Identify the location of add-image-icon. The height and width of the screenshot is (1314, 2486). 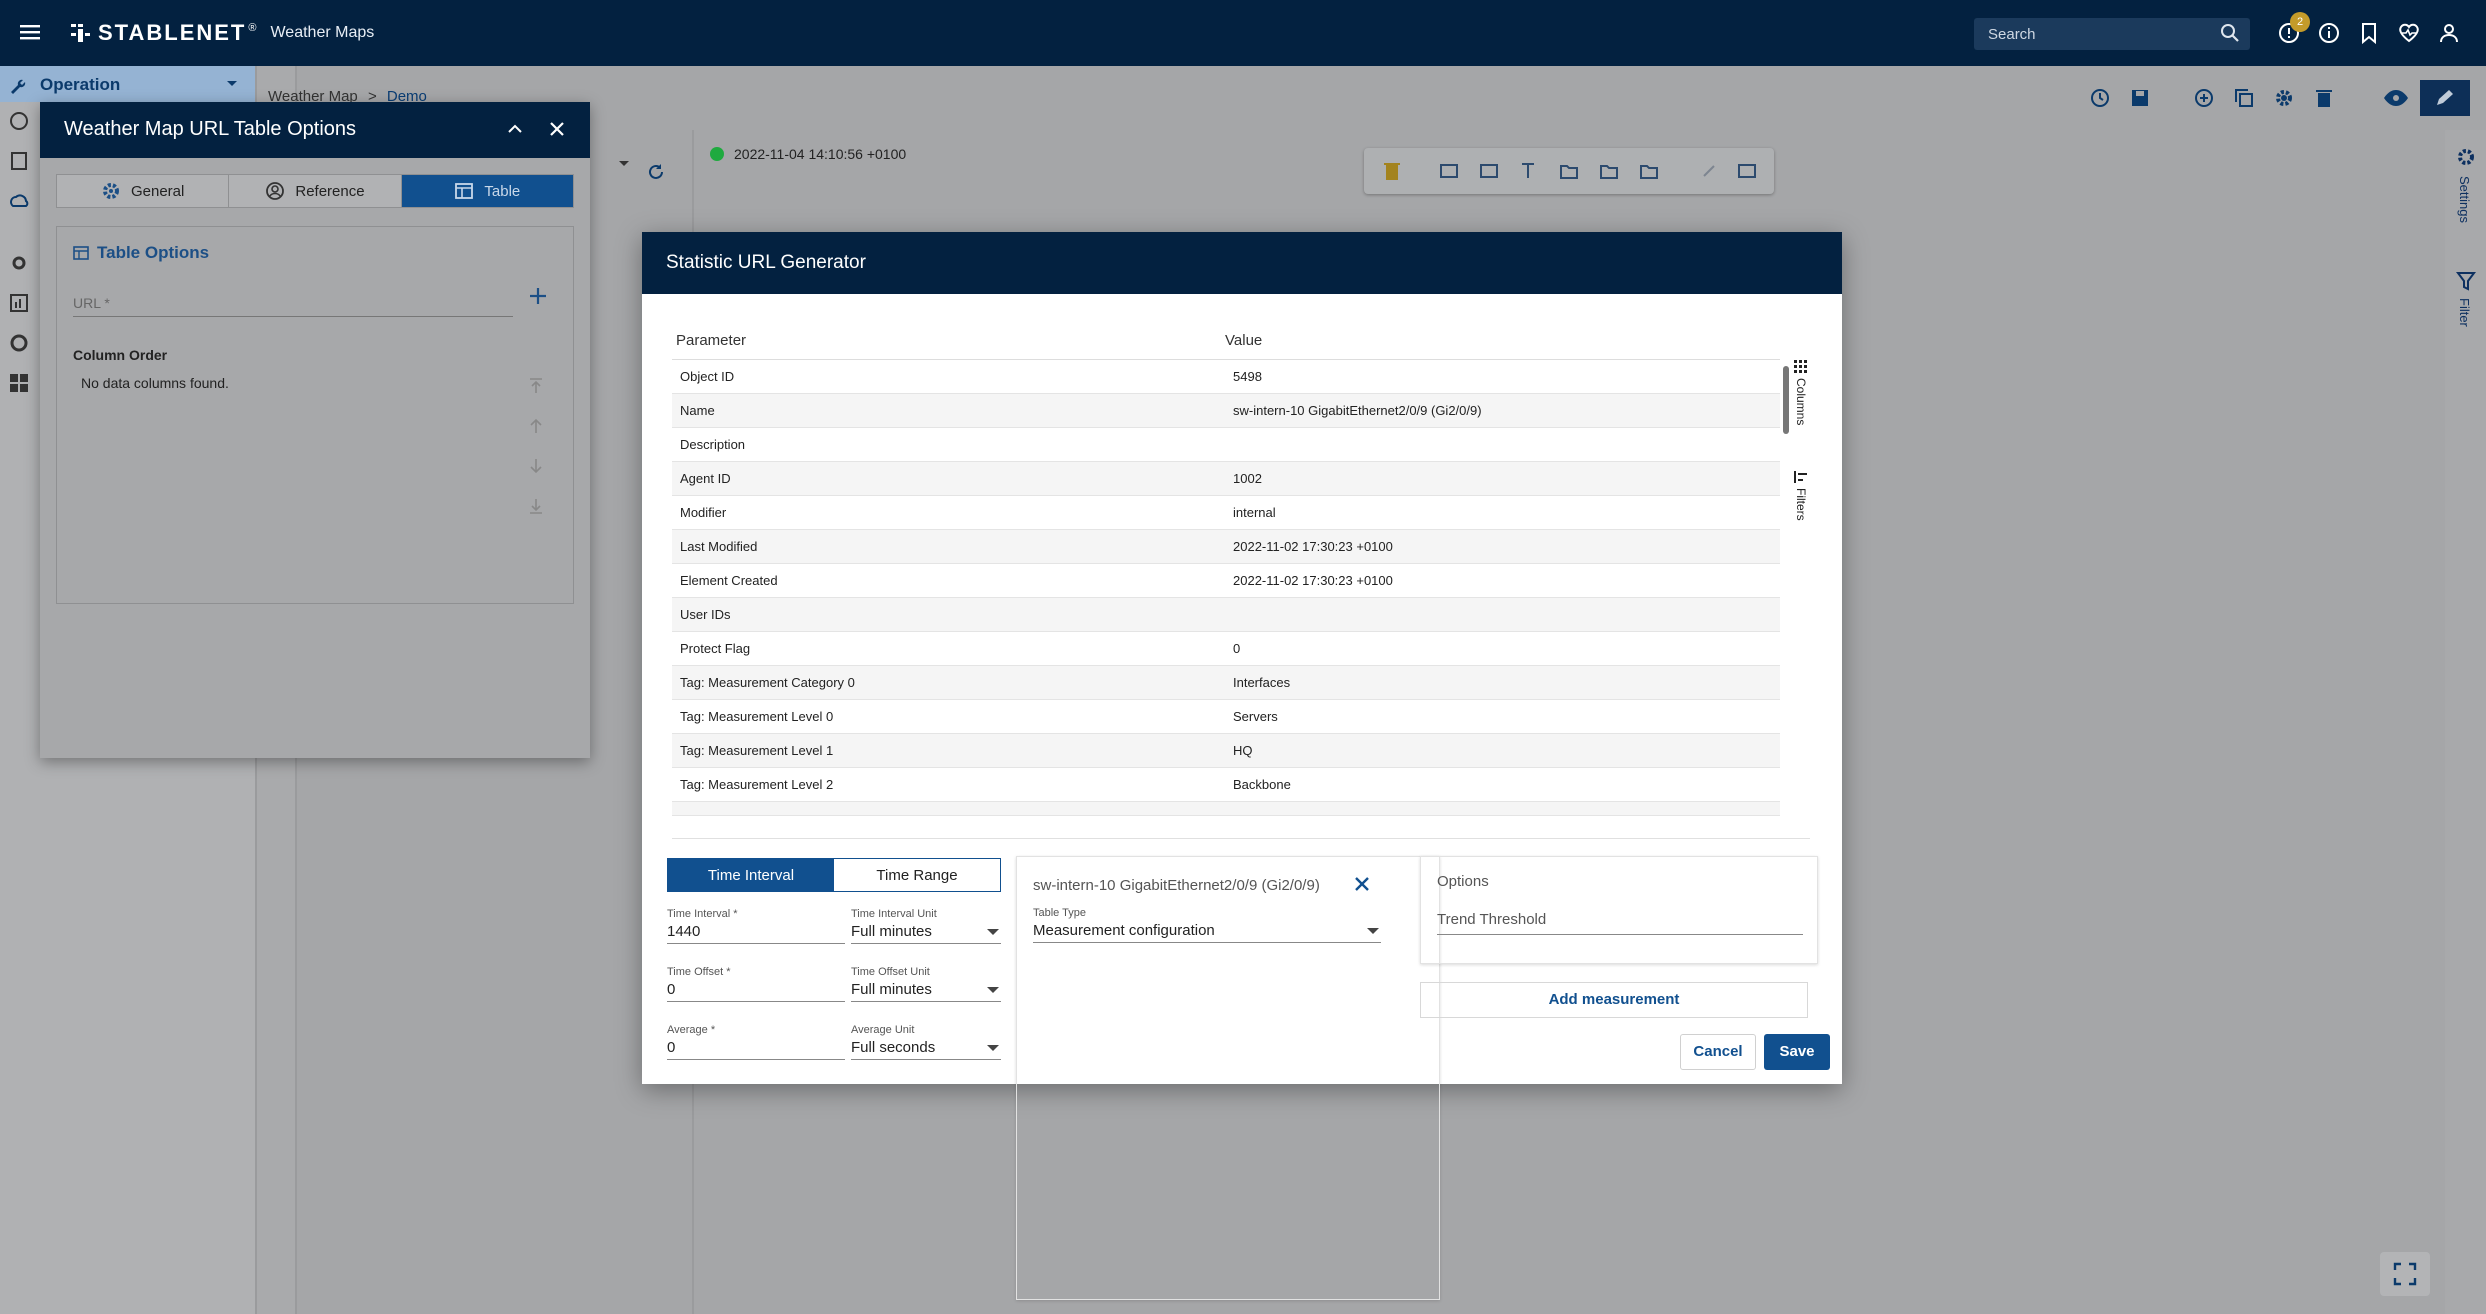
(1609, 171).